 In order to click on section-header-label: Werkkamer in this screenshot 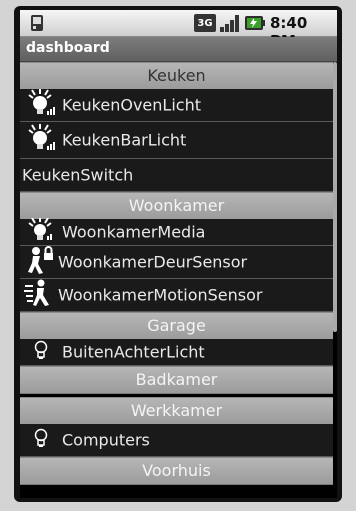, I will do `click(176, 410)`.